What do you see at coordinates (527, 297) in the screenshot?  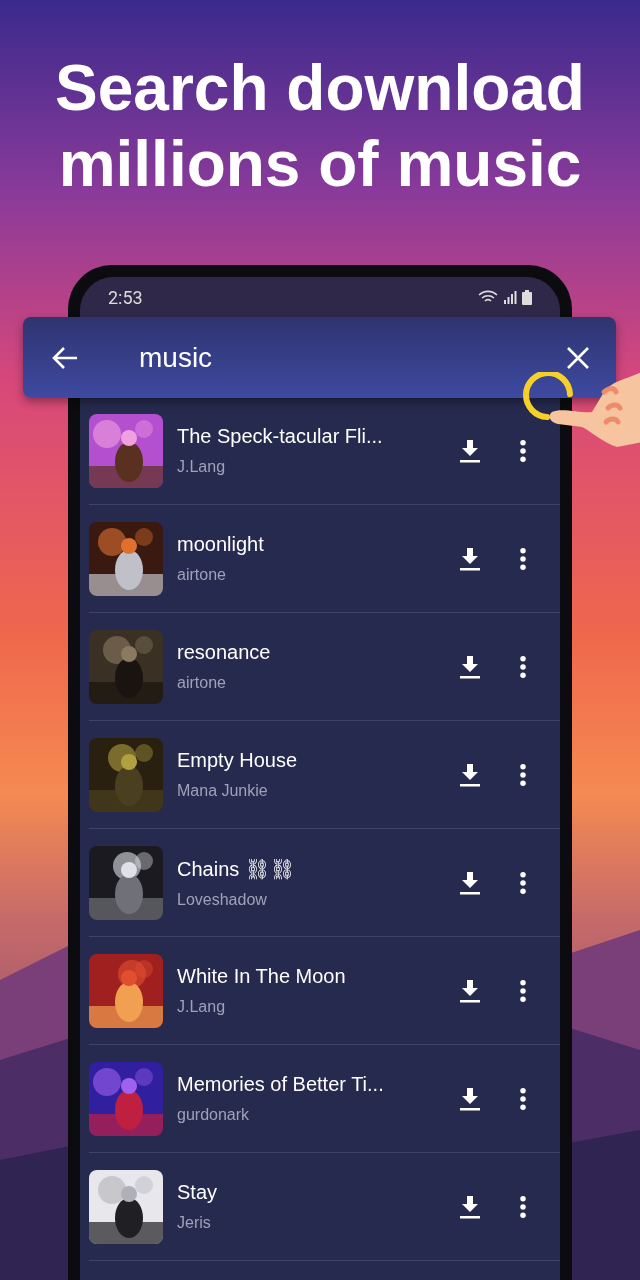 I see `battery-icon` at bounding box center [527, 297].